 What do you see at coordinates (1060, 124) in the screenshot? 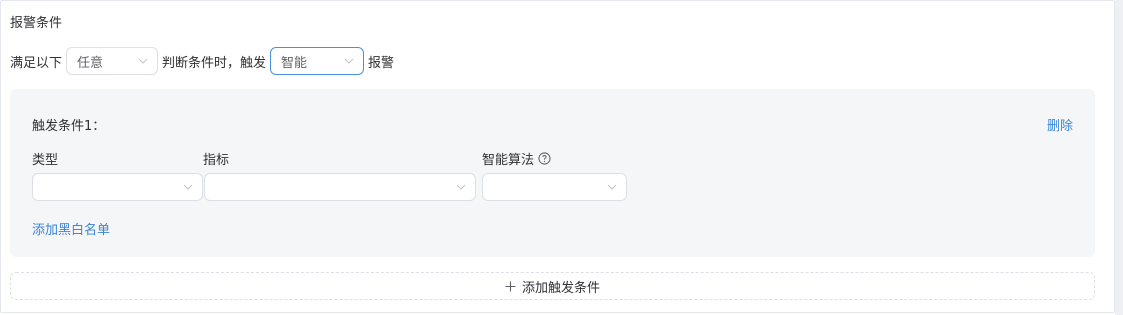
I see `delete-condition-link: 删除` at bounding box center [1060, 124].